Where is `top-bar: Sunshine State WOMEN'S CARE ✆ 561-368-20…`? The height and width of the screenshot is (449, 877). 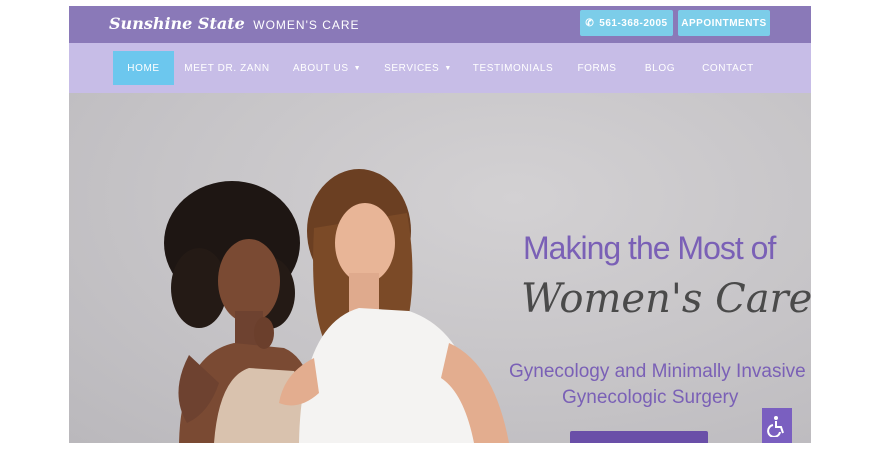
top-bar: Sunshine State WOMEN'S CARE ✆ 561-368-20… is located at coordinates (440, 24).